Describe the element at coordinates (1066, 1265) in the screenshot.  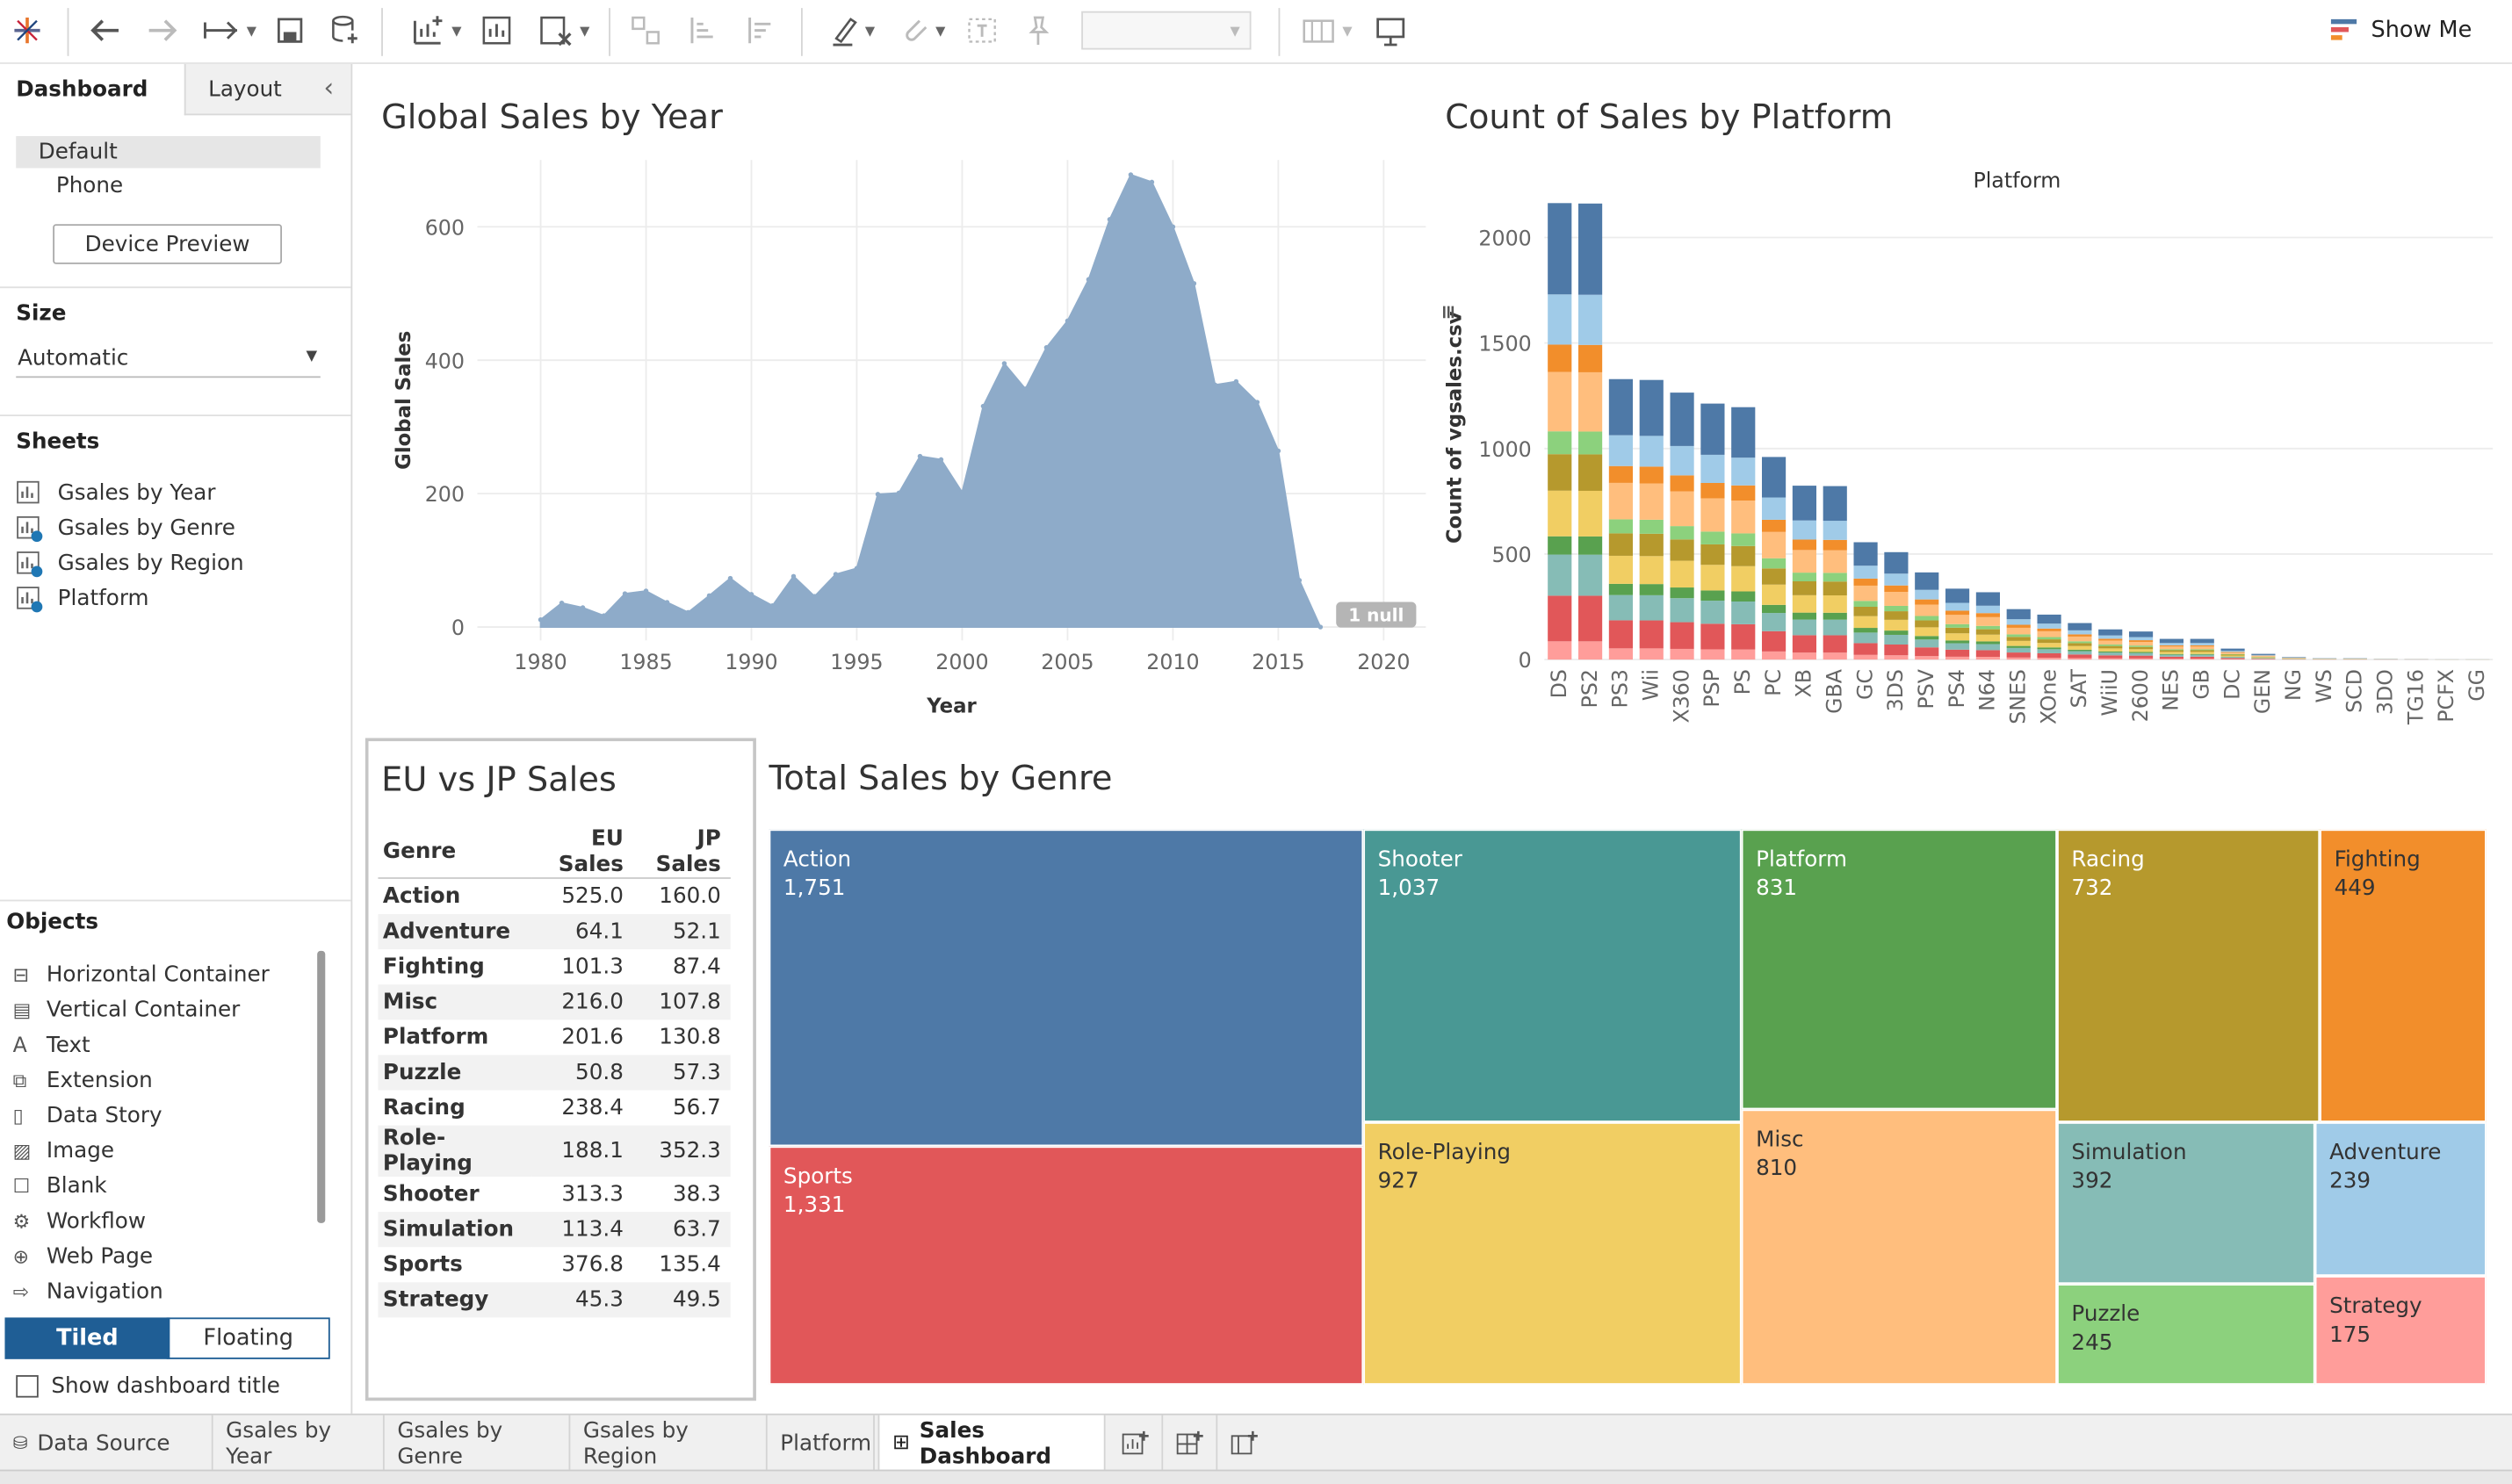
I see `treemap-cell-sports: Sports 1,331` at that location.